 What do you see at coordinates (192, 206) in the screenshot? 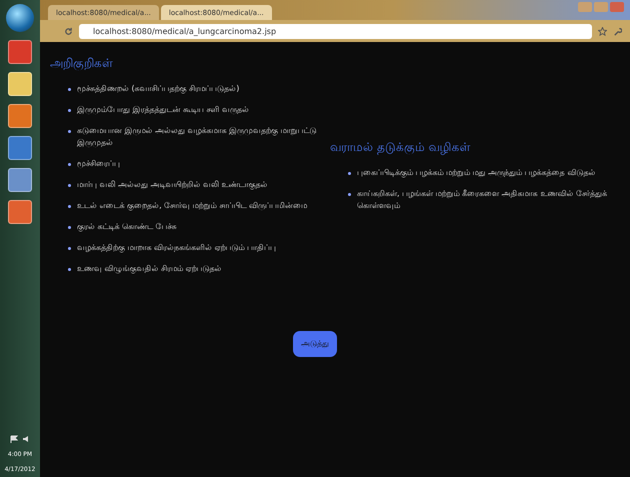
I see `list-item: உடல் எடைக் குறைதல், சோர்வு மற்றும் சாப்பிட விருப்பமின்மை` at bounding box center [192, 206].